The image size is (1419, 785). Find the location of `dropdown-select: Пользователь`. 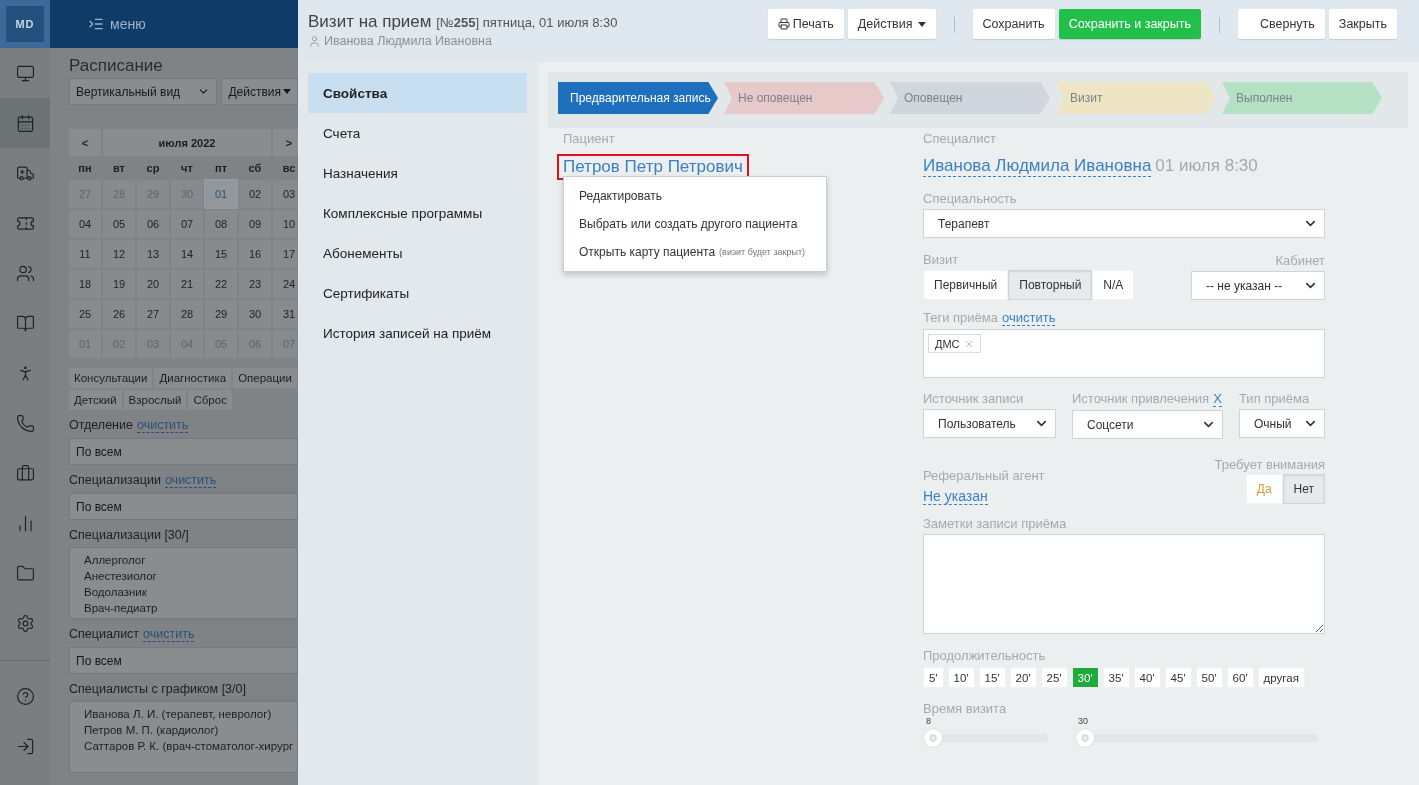

dropdown-select: Пользователь is located at coordinates (989, 423).